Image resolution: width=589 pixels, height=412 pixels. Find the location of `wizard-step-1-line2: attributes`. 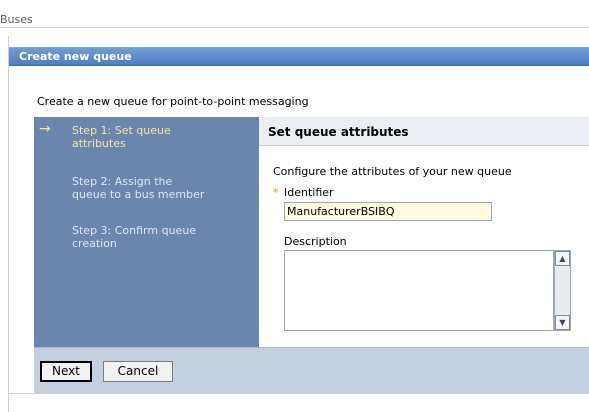

wizard-step-1-line2: attributes is located at coordinates (99, 143).